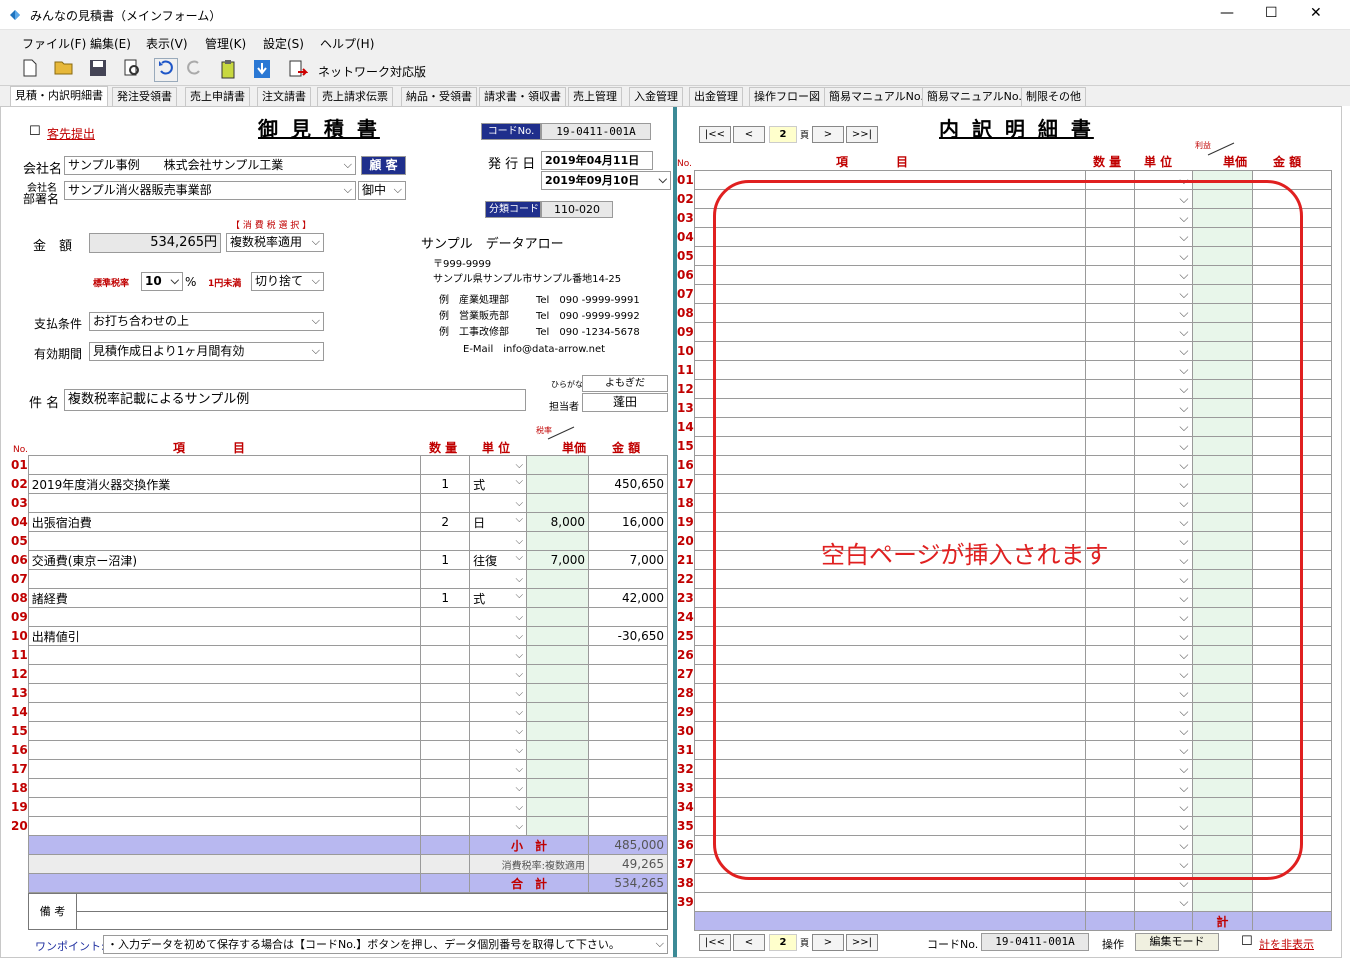 The height and width of the screenshot is (970, 1350). I want to click on row-item: 2019年度消火器交換作業, so click(224, 484).